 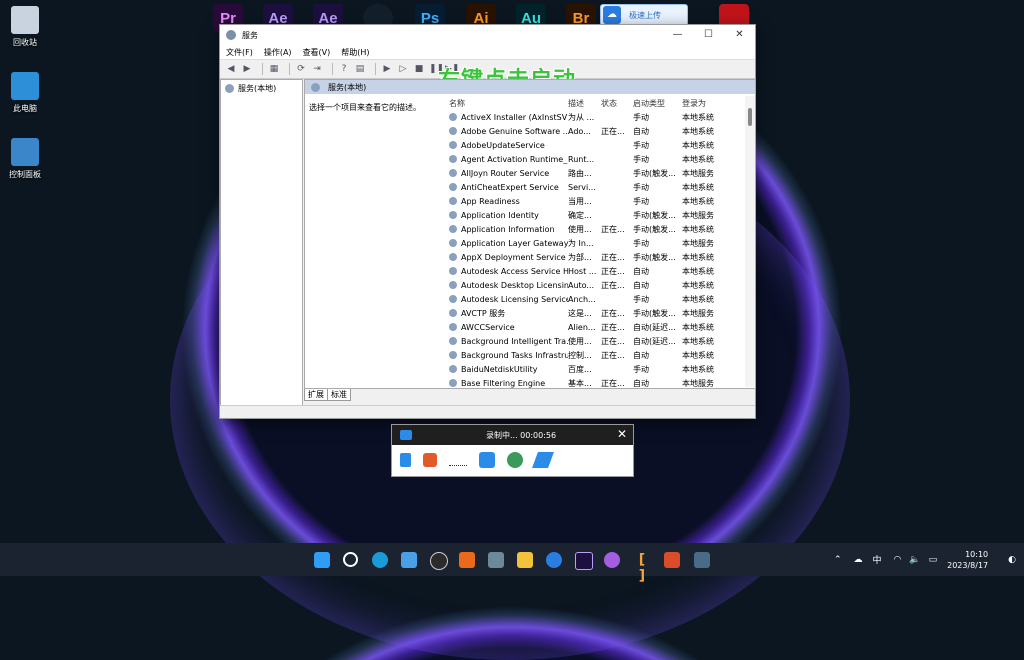 What do you see at coordinates (595, 299) in the screenshot?
I see `table-row: Autodesk Licensing Service Anch... 手动 本地系统` at bounding box center [595, 299].